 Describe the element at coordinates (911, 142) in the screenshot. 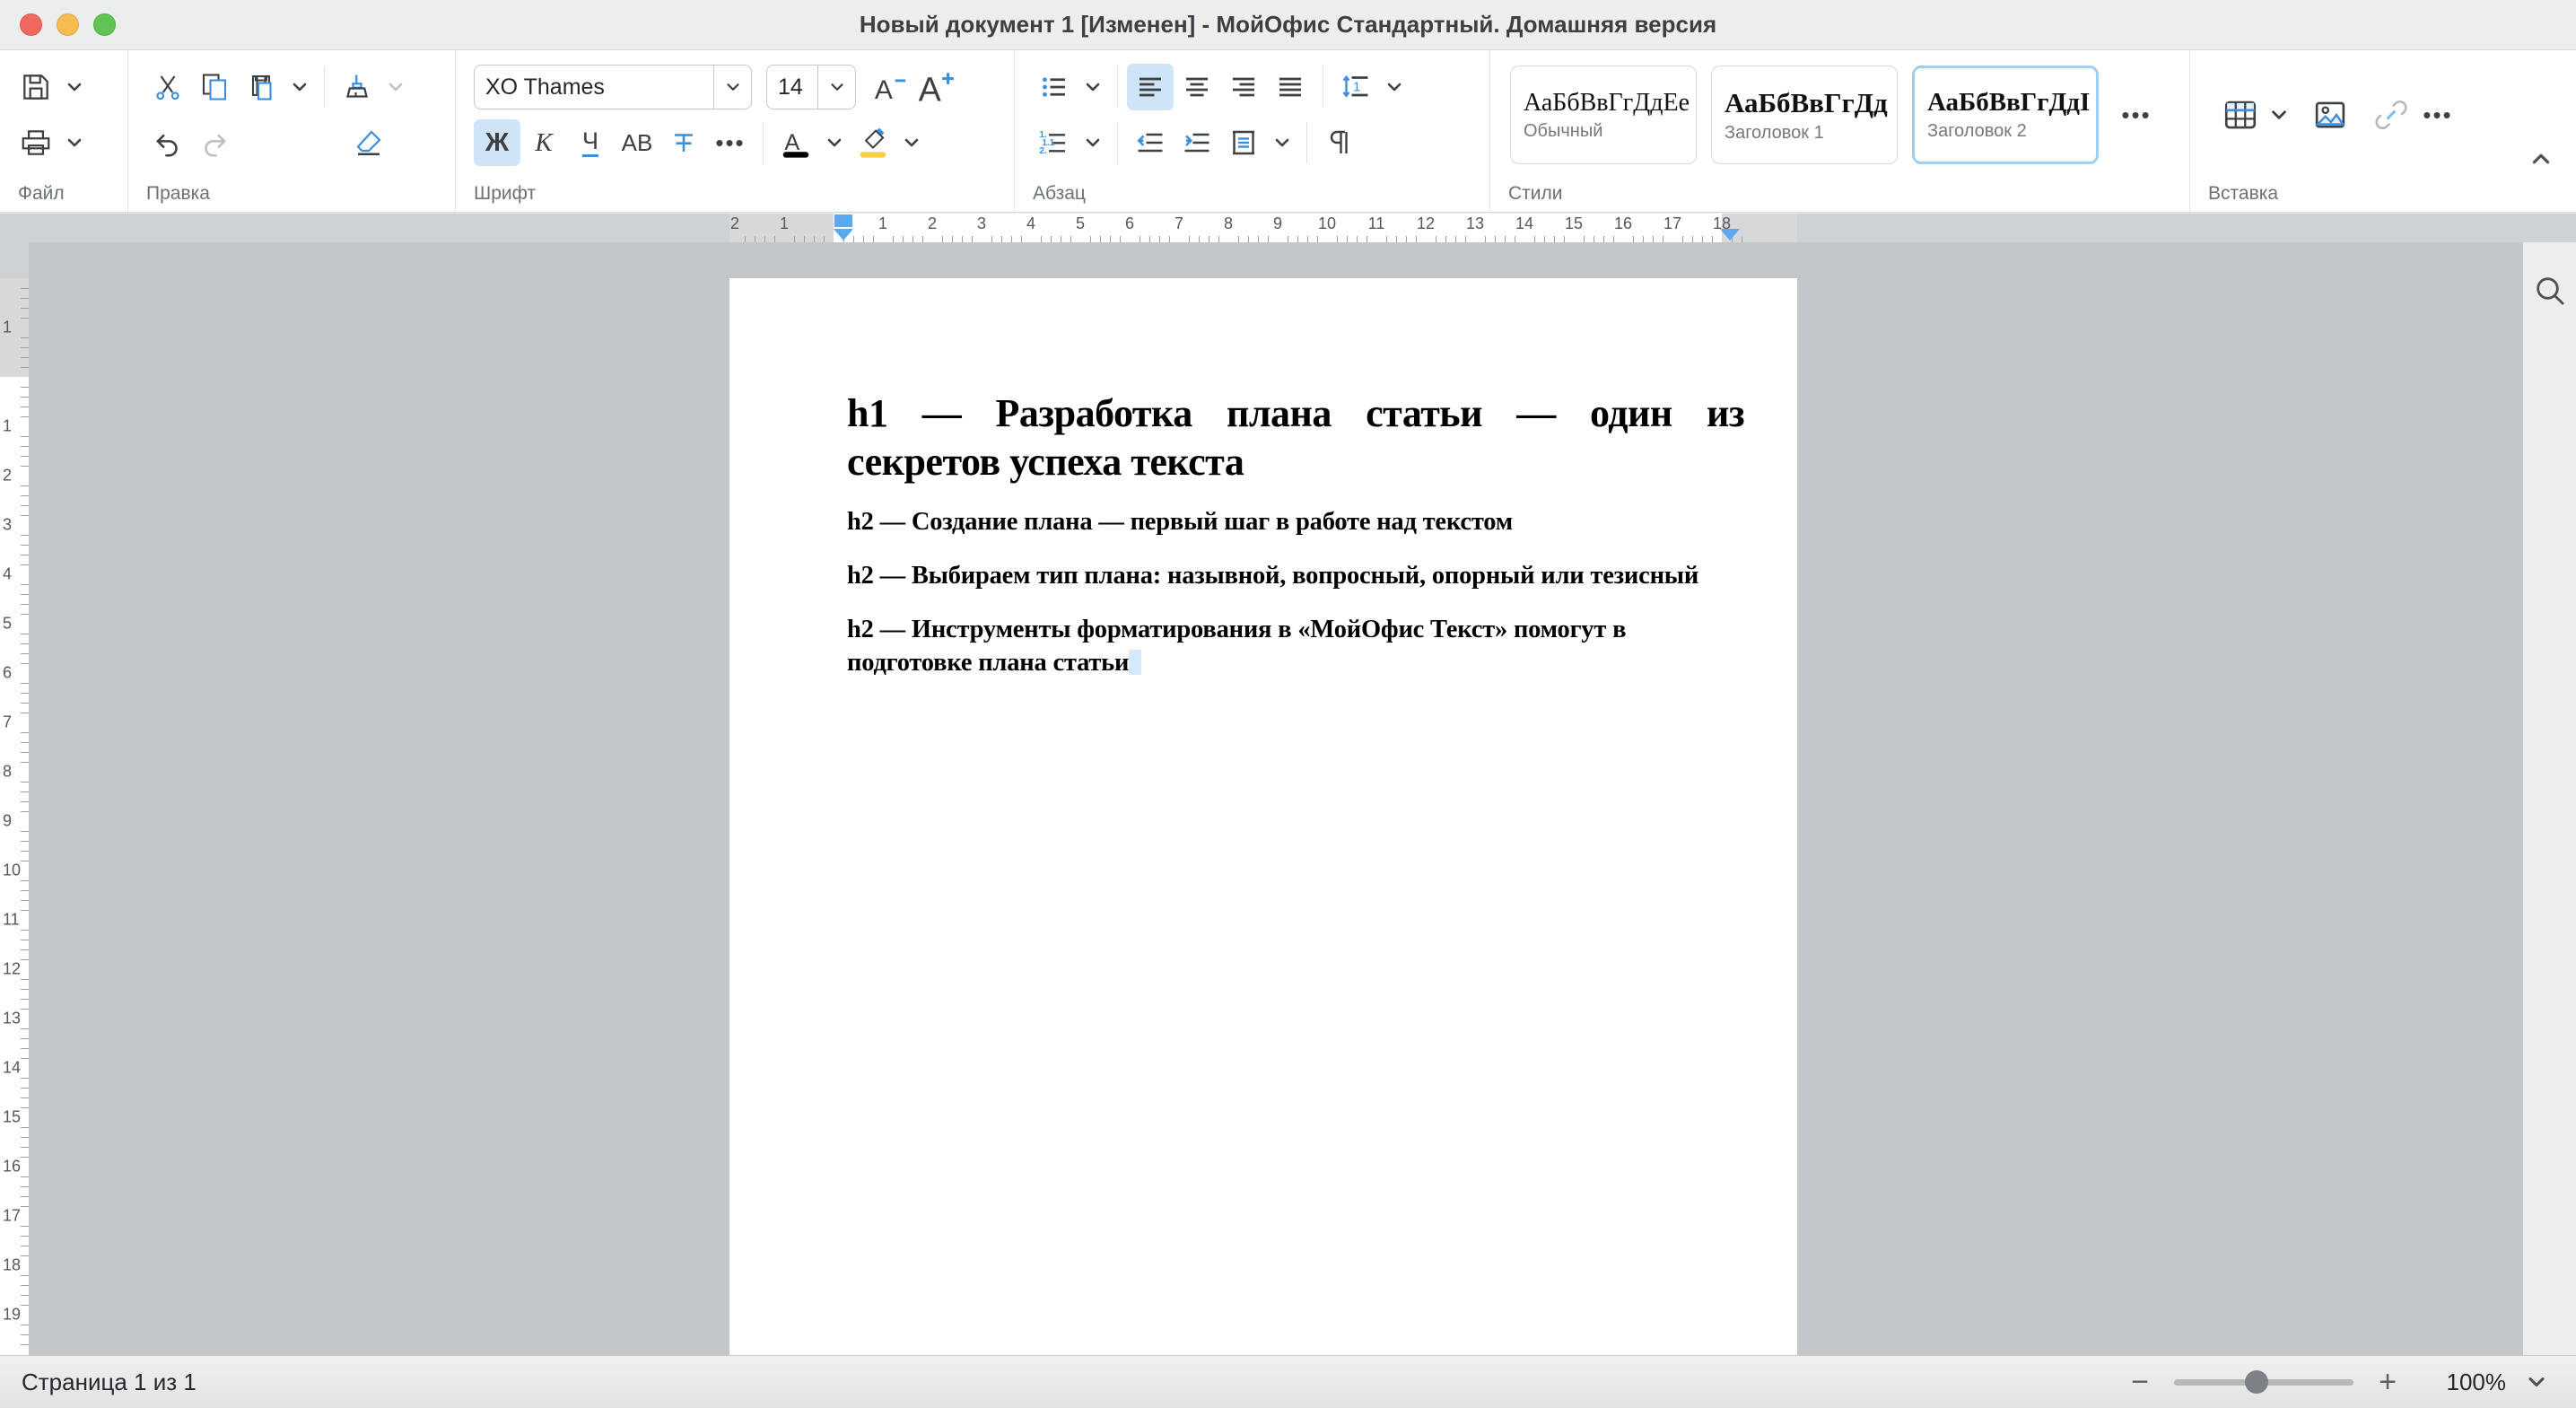

I see `highlight-color-dropdown` at that location.